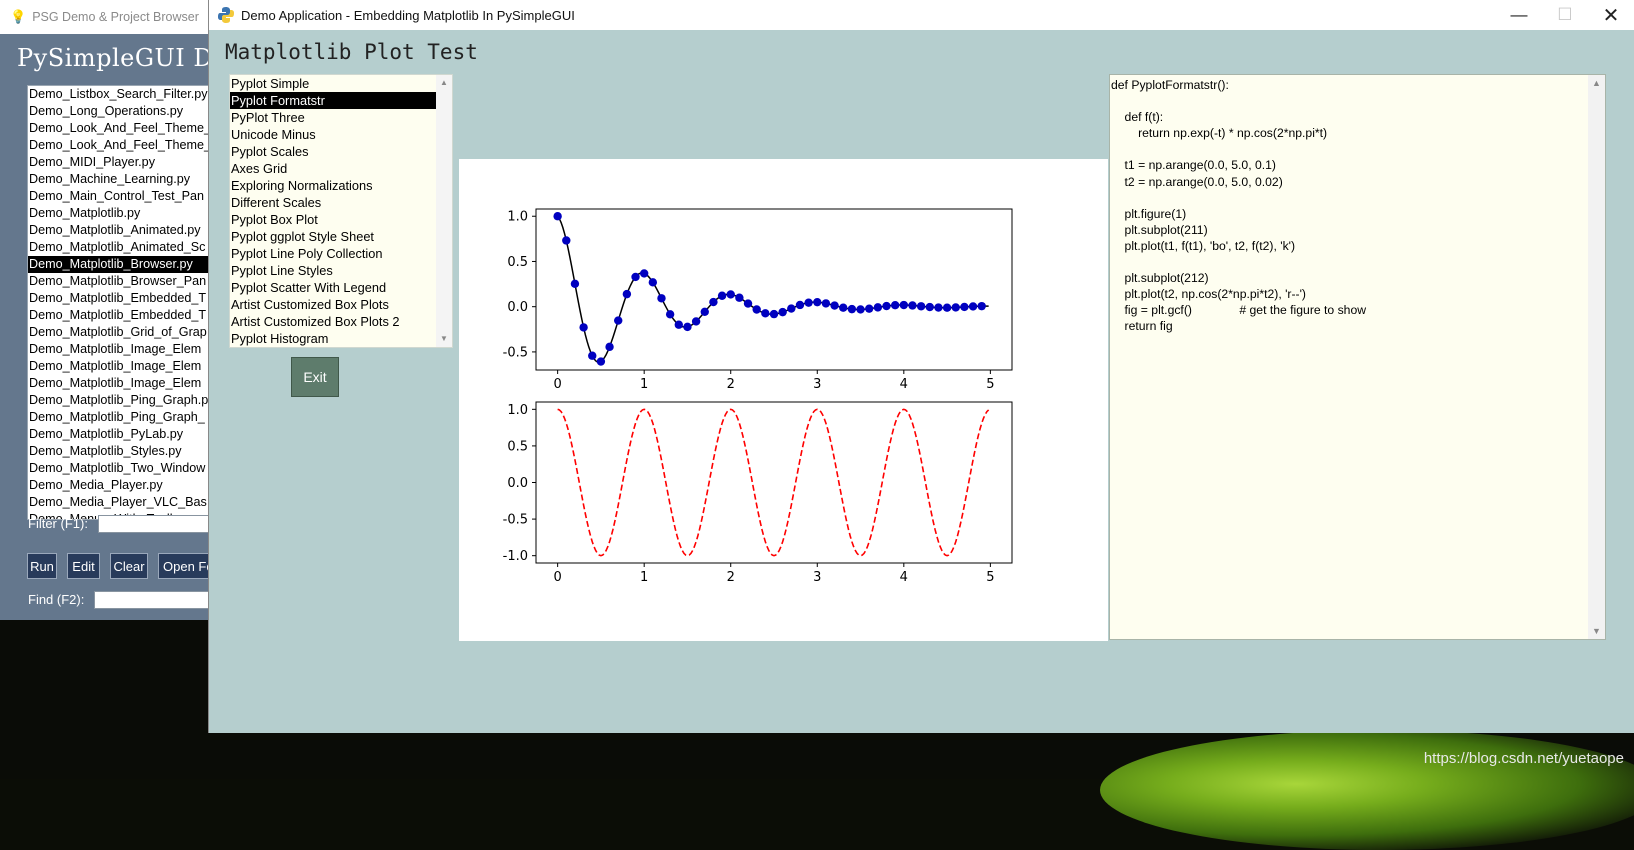 This screenshot has width=1634, height=850. What do you see at coordinates (517, 217) in the screenshot?
I see `y-tick-label: 1.0` at bounding box center [517, 217].